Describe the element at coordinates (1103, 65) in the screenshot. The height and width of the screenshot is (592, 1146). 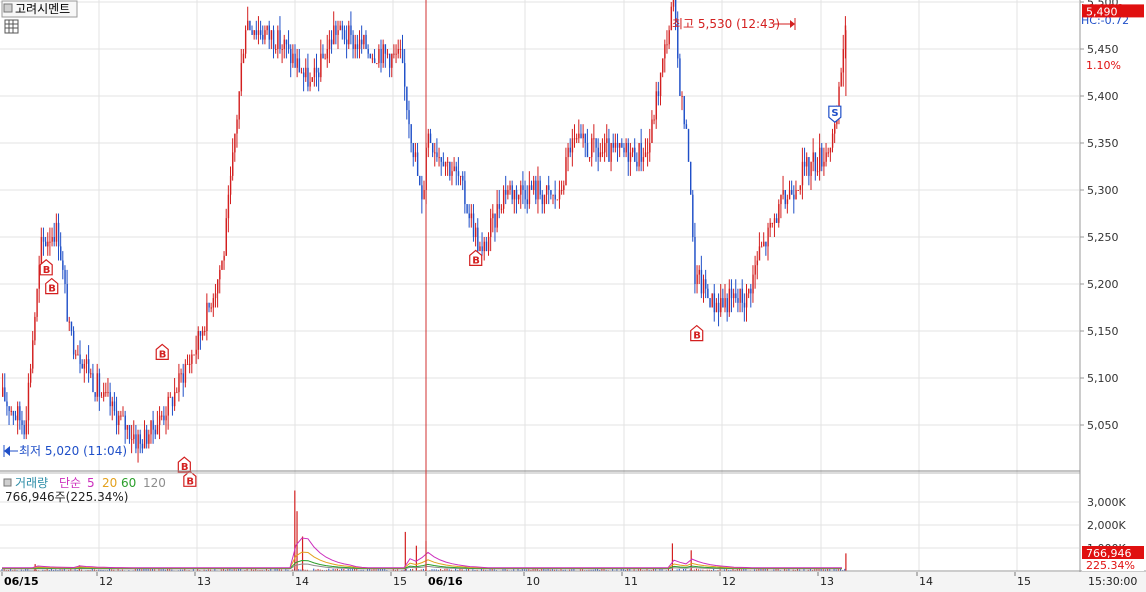
I see `change-badge-text: 1.10%` at that location.